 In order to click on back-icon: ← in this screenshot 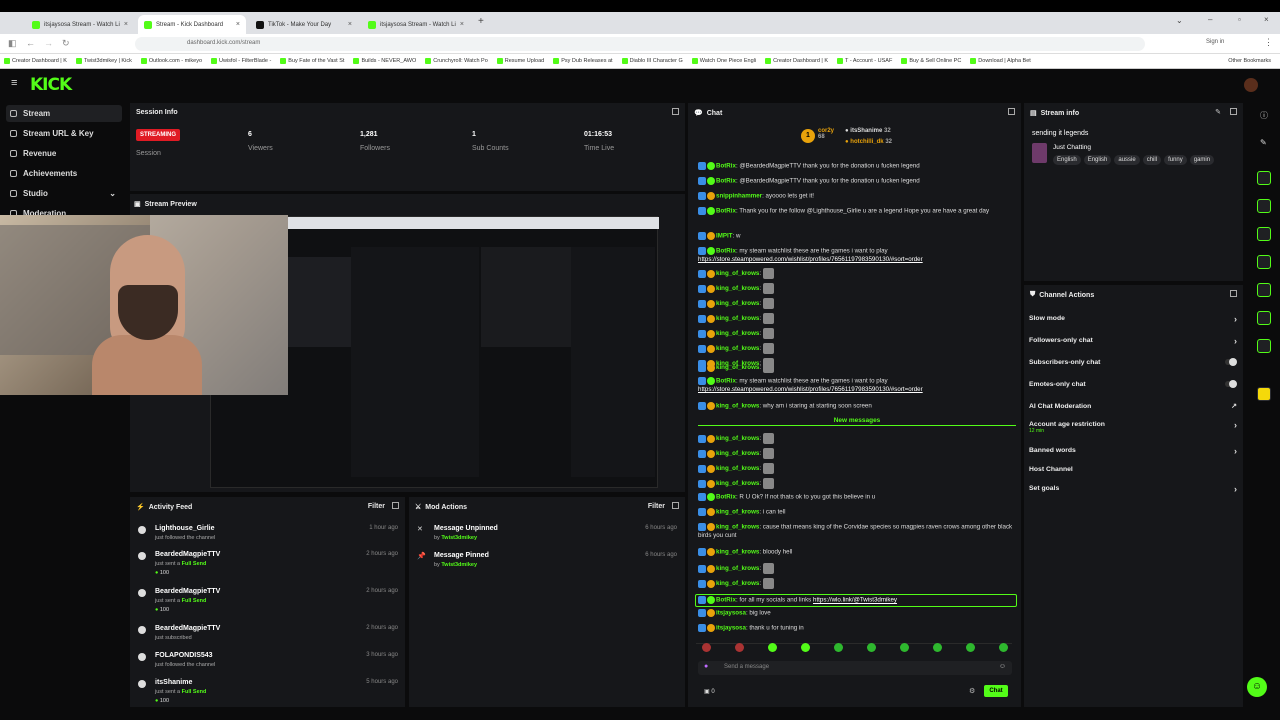, I will do `click(30, 43)`.